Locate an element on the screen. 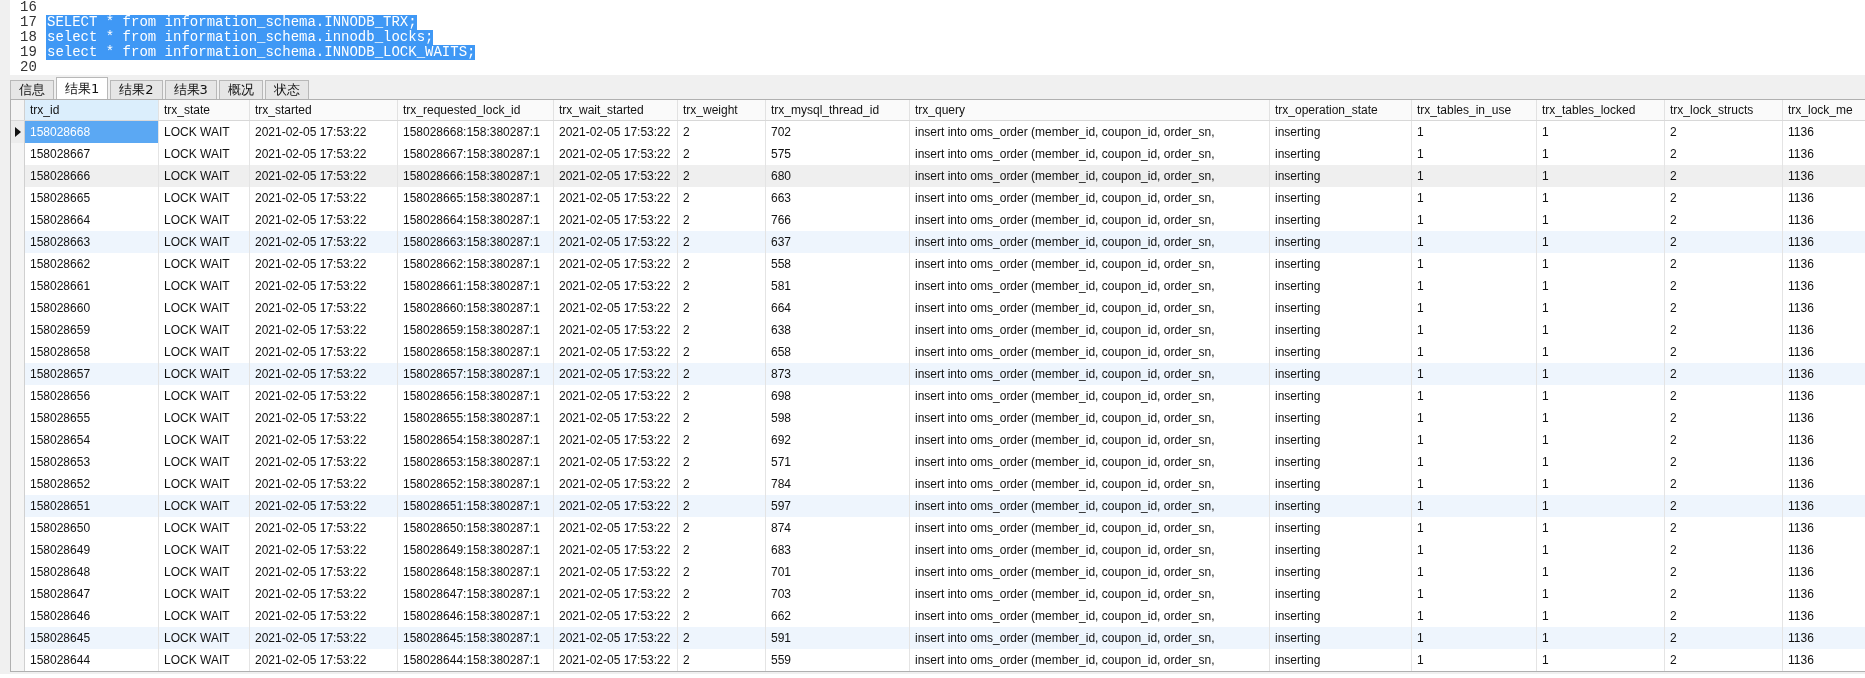 This screenshot has height=678, width=1865. column-header: trx_weight is located at coordinates (722, 110).